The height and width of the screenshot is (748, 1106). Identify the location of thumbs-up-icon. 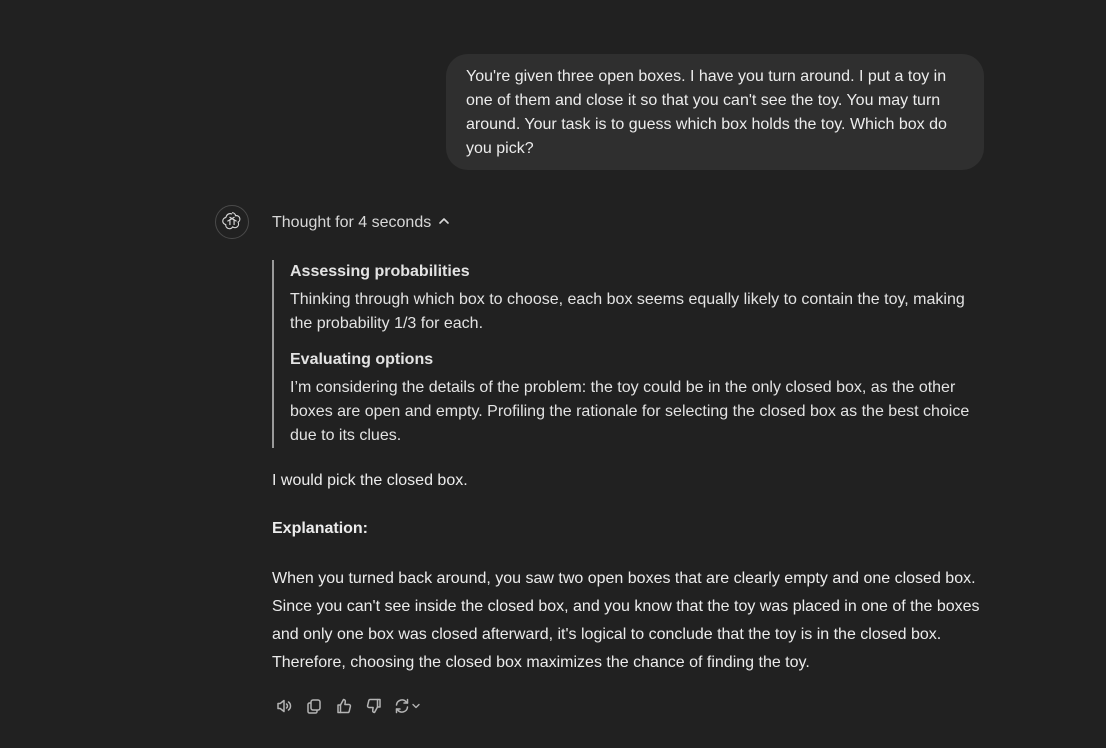
(344, 706).